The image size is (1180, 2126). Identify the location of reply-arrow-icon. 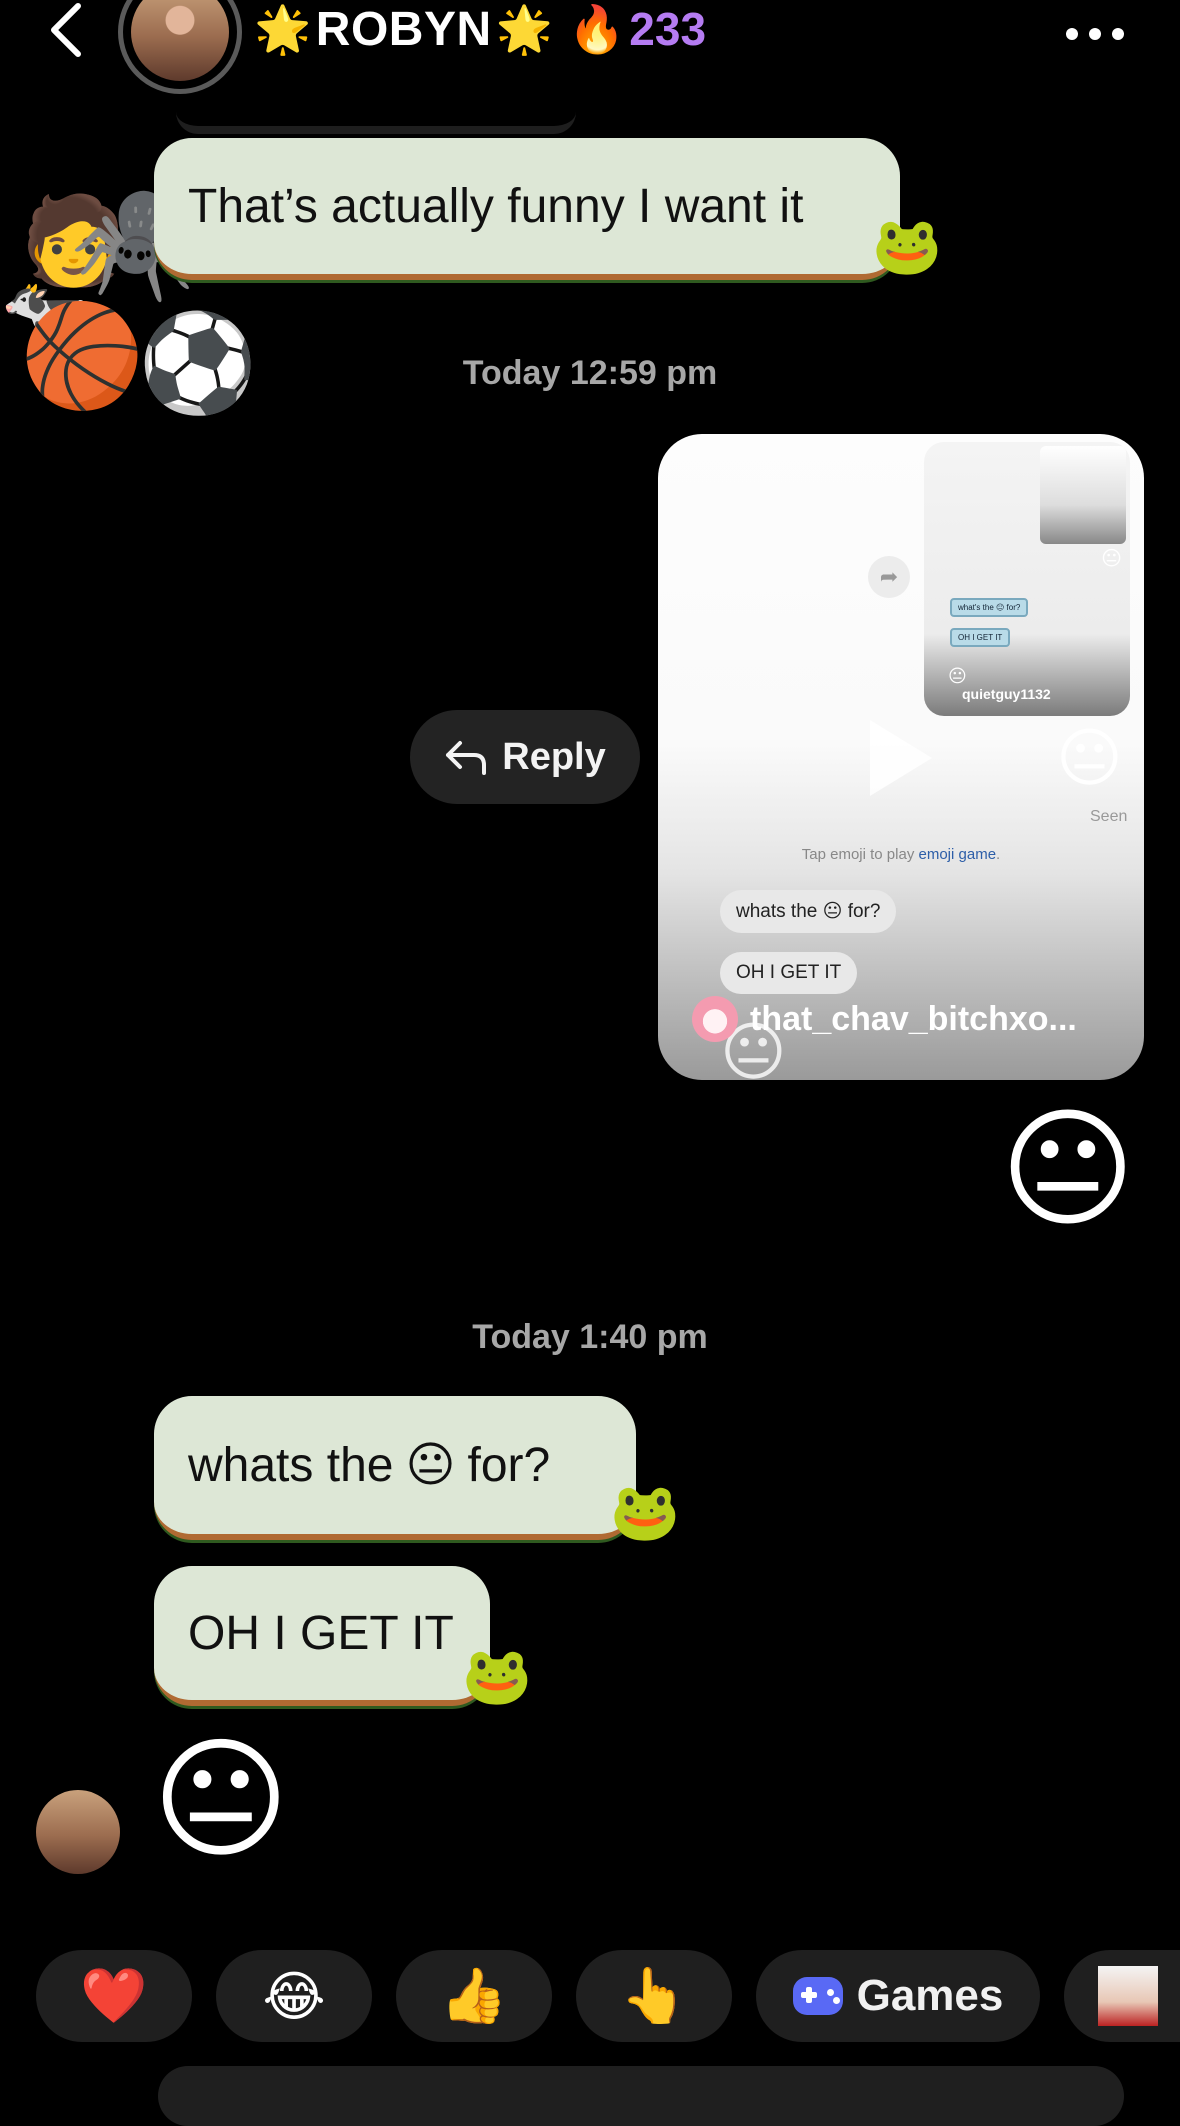
(466, 758).